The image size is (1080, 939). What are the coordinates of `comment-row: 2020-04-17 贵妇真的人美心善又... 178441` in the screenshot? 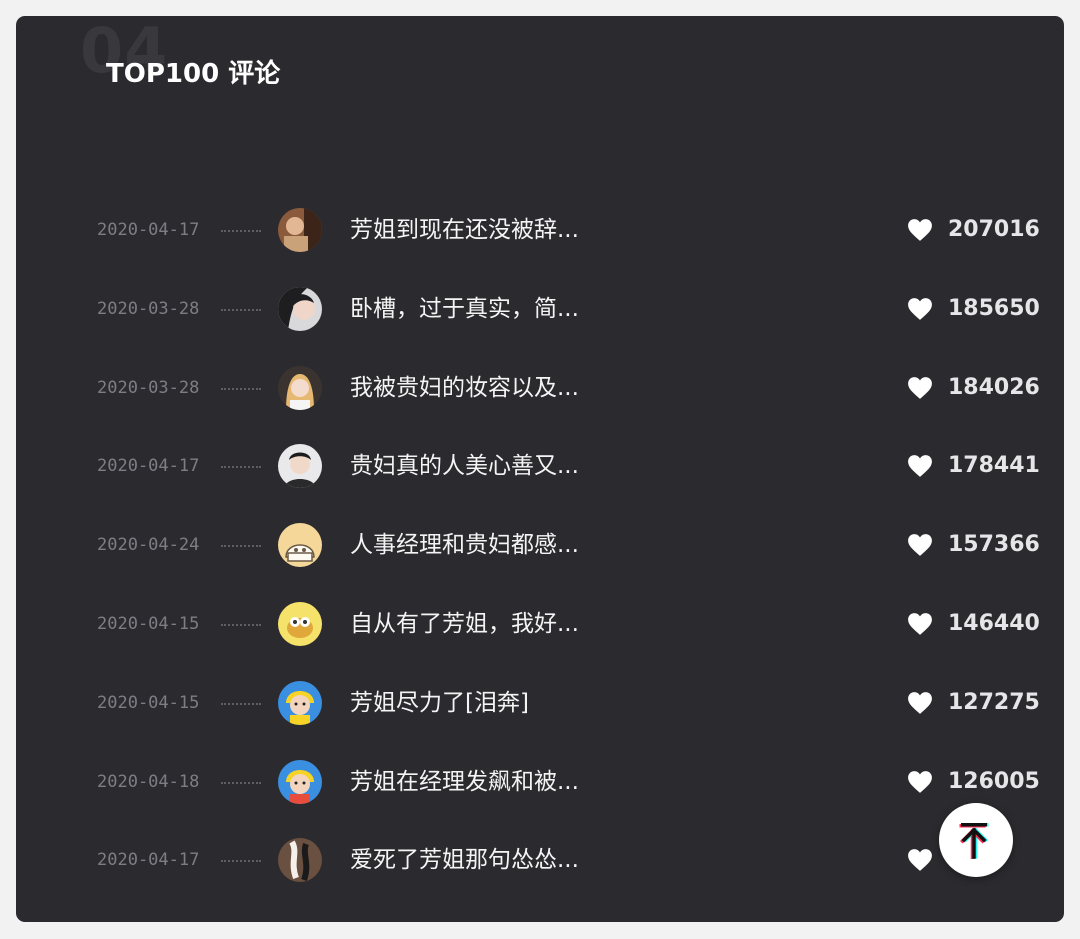 It's located at (540, 466).